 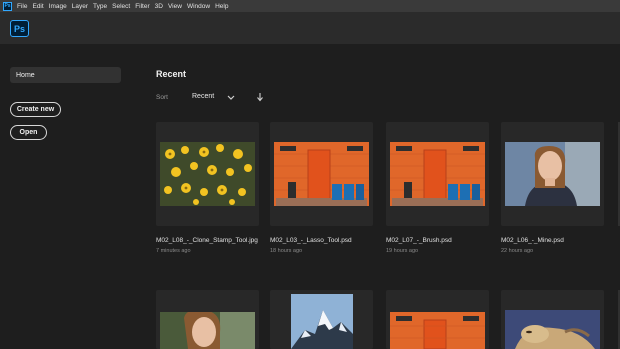 What do you see at coordinates (310, 28) in the screenshot?
I see `app-header: Ps` at bounding box center [310, 28].